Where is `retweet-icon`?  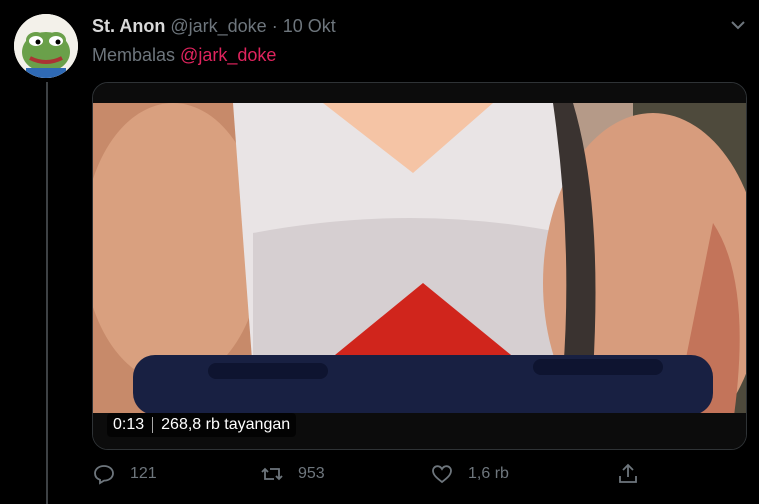 retweet-icon is located at coordinates (272, 474).